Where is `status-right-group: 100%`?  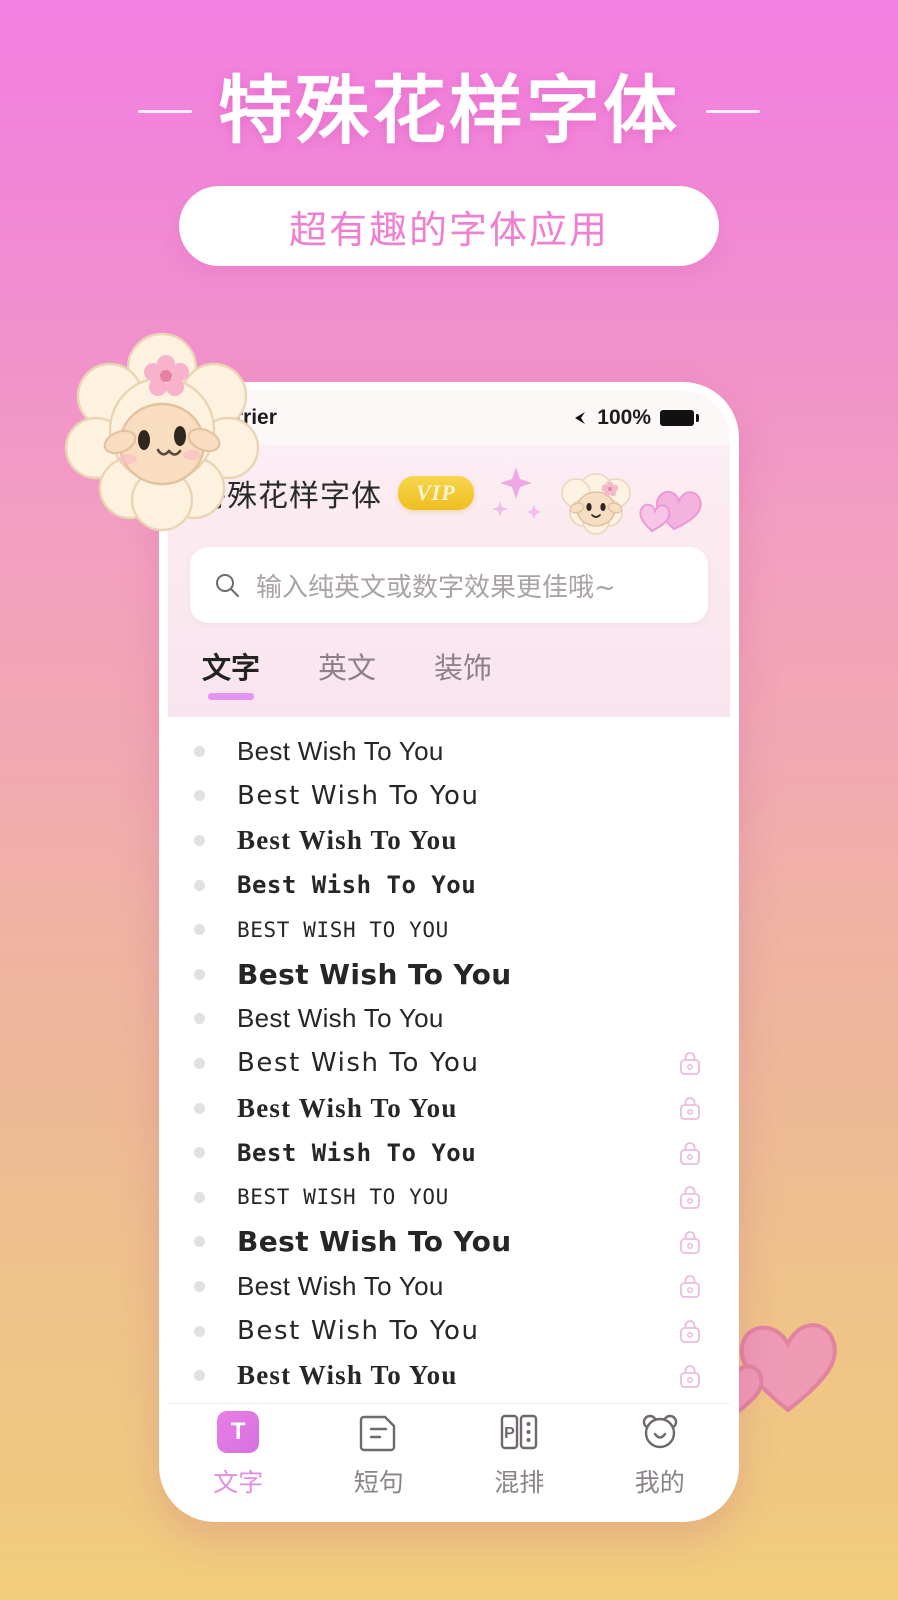
status-right-group: 100% is located at coordinates (635, 418).